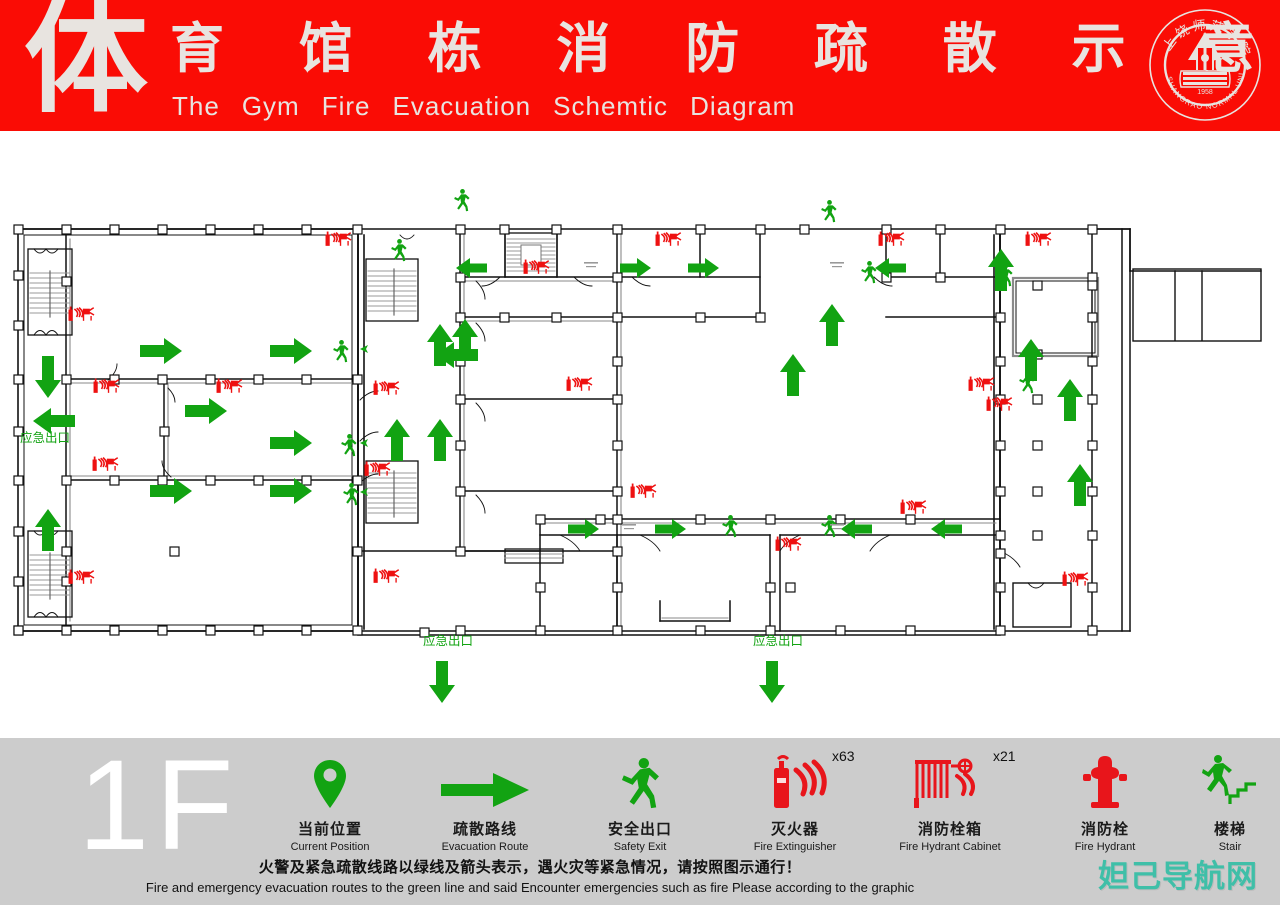  Describe the element at coordinates (530, 867) in the screenshot. I see `note-chinese: 火警及紧急疏散线路以绿线及箭头表示，遇火灾等紧急情况，请按照图示通行！` at that location.